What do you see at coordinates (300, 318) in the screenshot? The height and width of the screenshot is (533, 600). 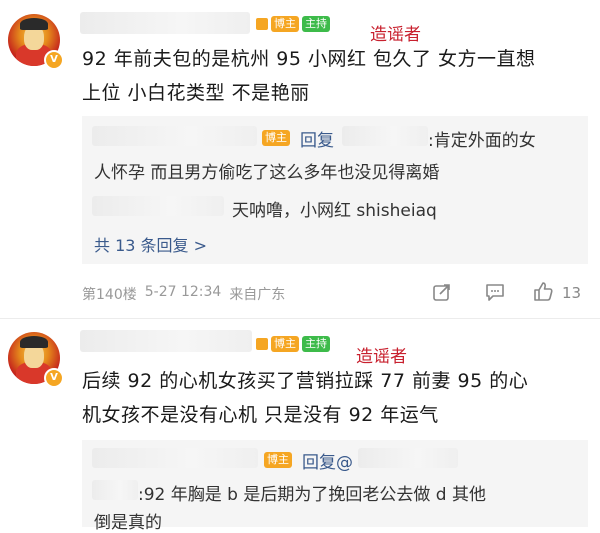 I see `divider` at bounding box center [300, 318].